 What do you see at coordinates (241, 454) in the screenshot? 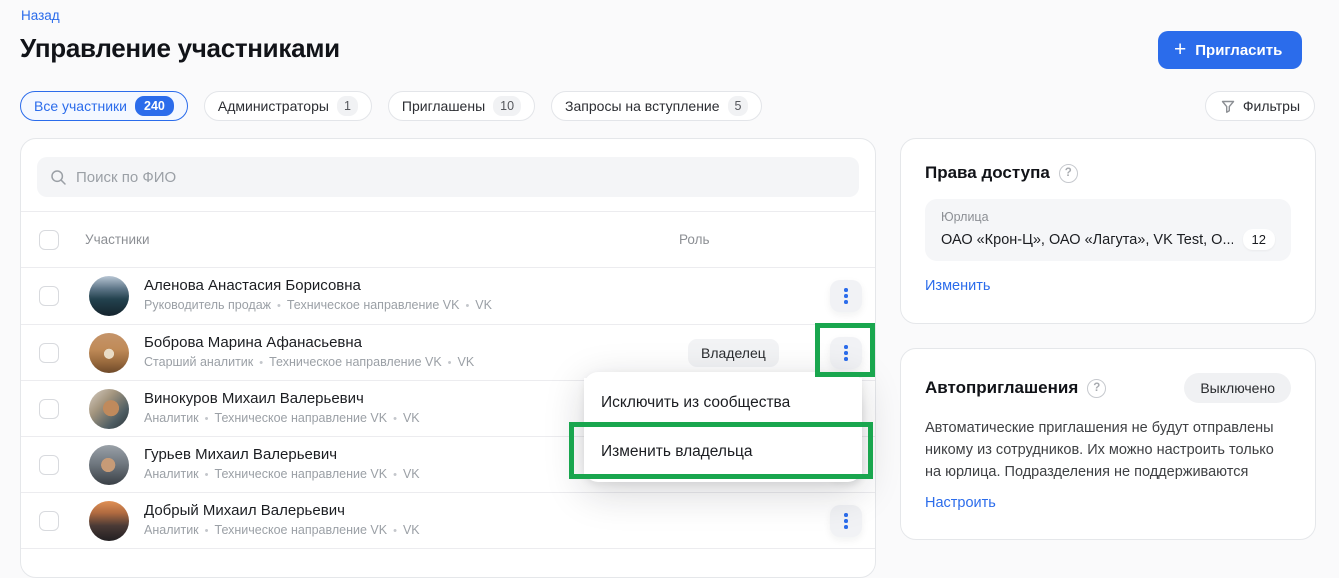
I see `member-name: Гурьев Михаил Валерьевич` at bounding box center [241, 454].